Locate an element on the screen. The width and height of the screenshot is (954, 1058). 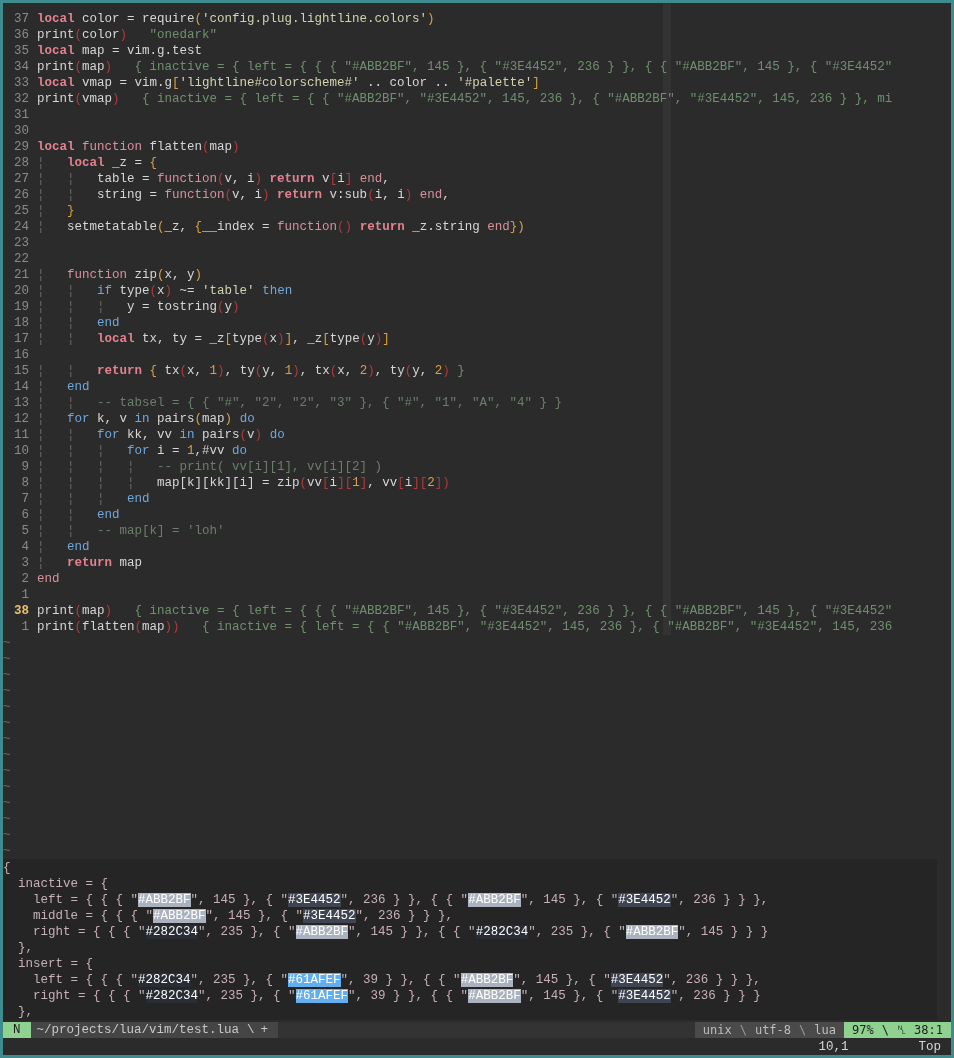
line-number: 11 is located at coordinates (21, 435).